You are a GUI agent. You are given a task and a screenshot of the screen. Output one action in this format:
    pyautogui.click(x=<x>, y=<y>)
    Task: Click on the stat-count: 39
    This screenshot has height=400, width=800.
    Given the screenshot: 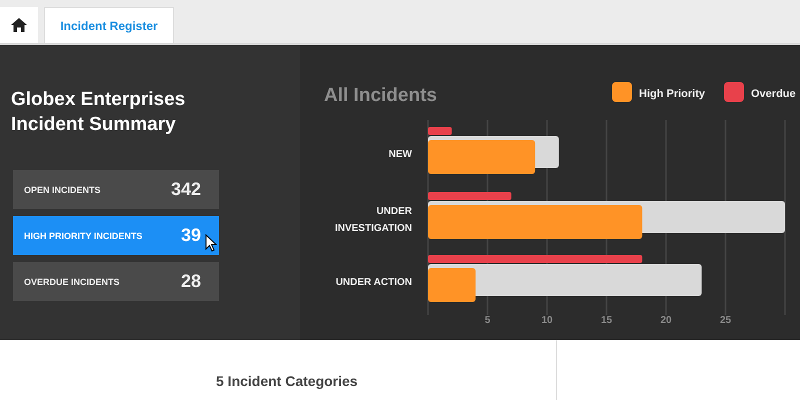 What is the action you would take?
    pyautogui.click(x=190, y=235)
    